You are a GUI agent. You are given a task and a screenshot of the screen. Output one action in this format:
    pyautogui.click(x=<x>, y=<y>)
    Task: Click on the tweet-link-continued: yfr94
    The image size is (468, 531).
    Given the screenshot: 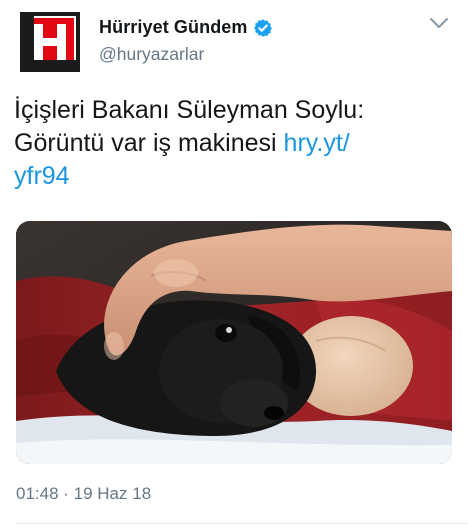 What is the action you would take?
    pyautogui.click(x=42, y=176)
    